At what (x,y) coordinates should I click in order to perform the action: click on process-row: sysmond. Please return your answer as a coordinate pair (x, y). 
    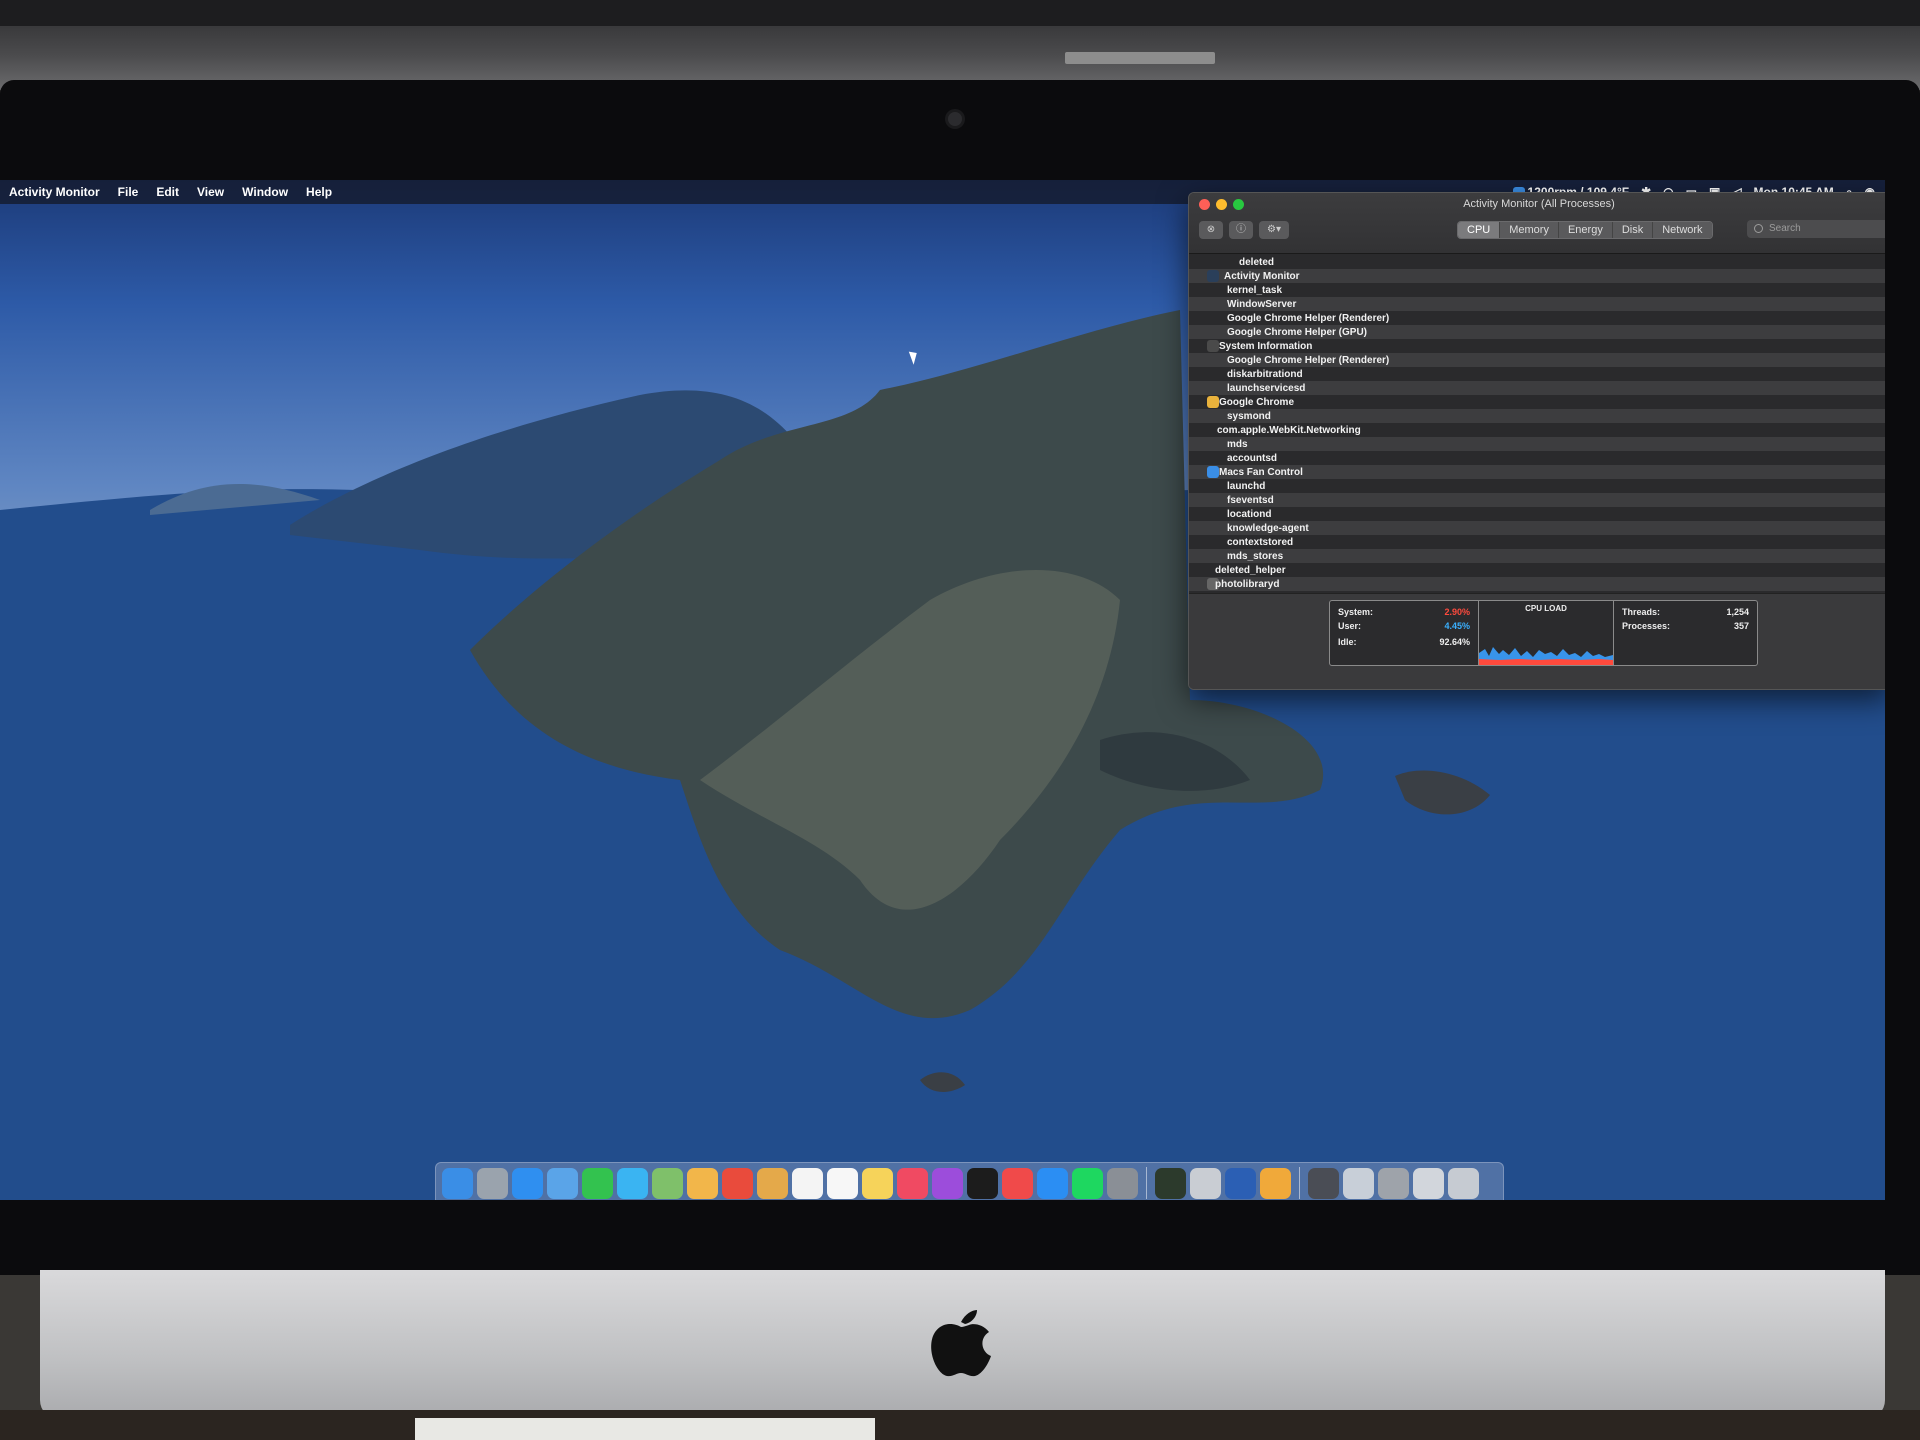
    Looking at the image, I should click on (1537, 416).